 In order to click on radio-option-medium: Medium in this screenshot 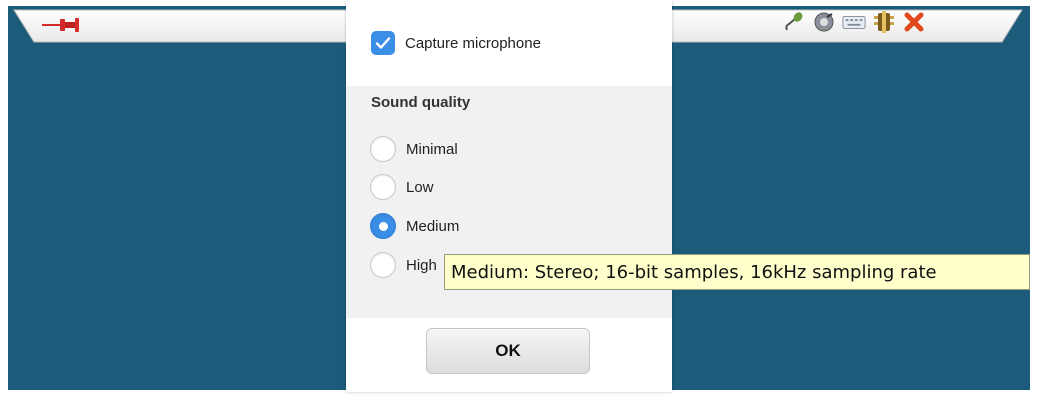, I will do `click(414, 226)`.